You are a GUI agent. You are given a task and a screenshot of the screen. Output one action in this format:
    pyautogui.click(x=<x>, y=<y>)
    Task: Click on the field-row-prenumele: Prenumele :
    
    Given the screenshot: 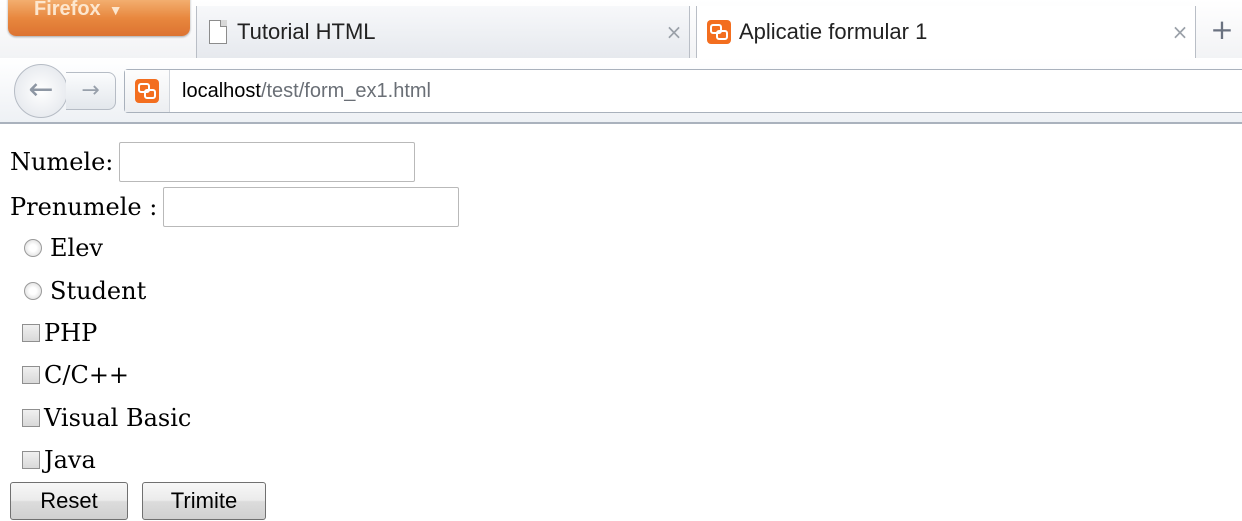 What is the action you would take?
    pyautogui.click(x=235, y=207)
    